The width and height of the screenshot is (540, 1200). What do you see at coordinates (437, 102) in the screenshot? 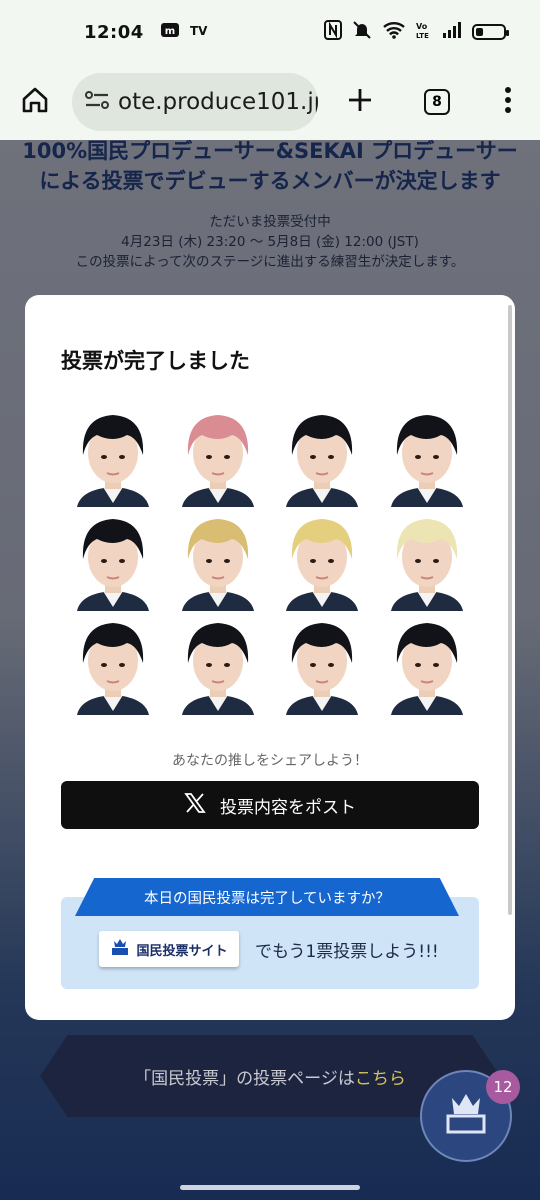
I see `tab-switcher-button: 8` at bounding box center [437, 102].